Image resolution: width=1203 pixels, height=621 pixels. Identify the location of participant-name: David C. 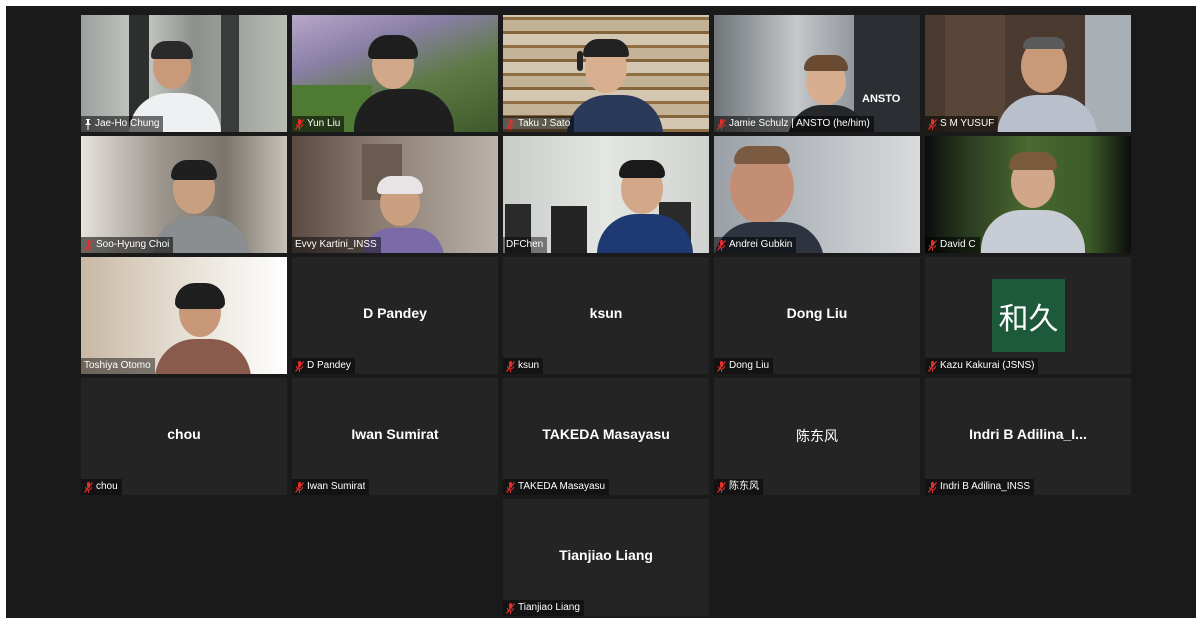
(958, 244).